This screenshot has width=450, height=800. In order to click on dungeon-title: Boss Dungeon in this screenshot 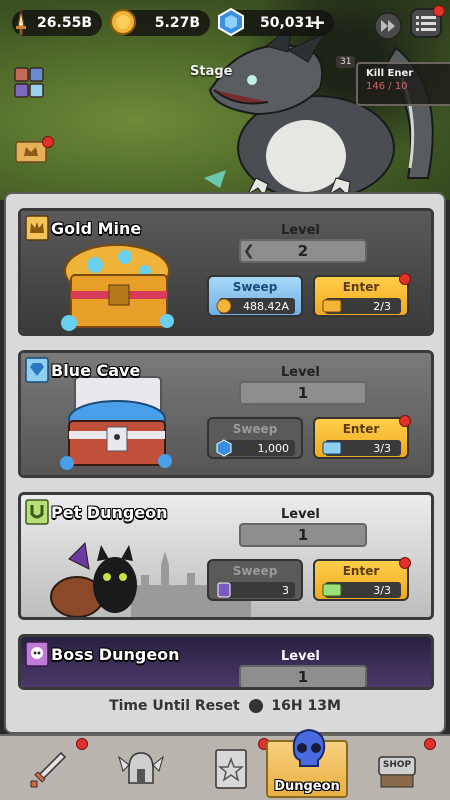, I will do `click(115, 654)`.